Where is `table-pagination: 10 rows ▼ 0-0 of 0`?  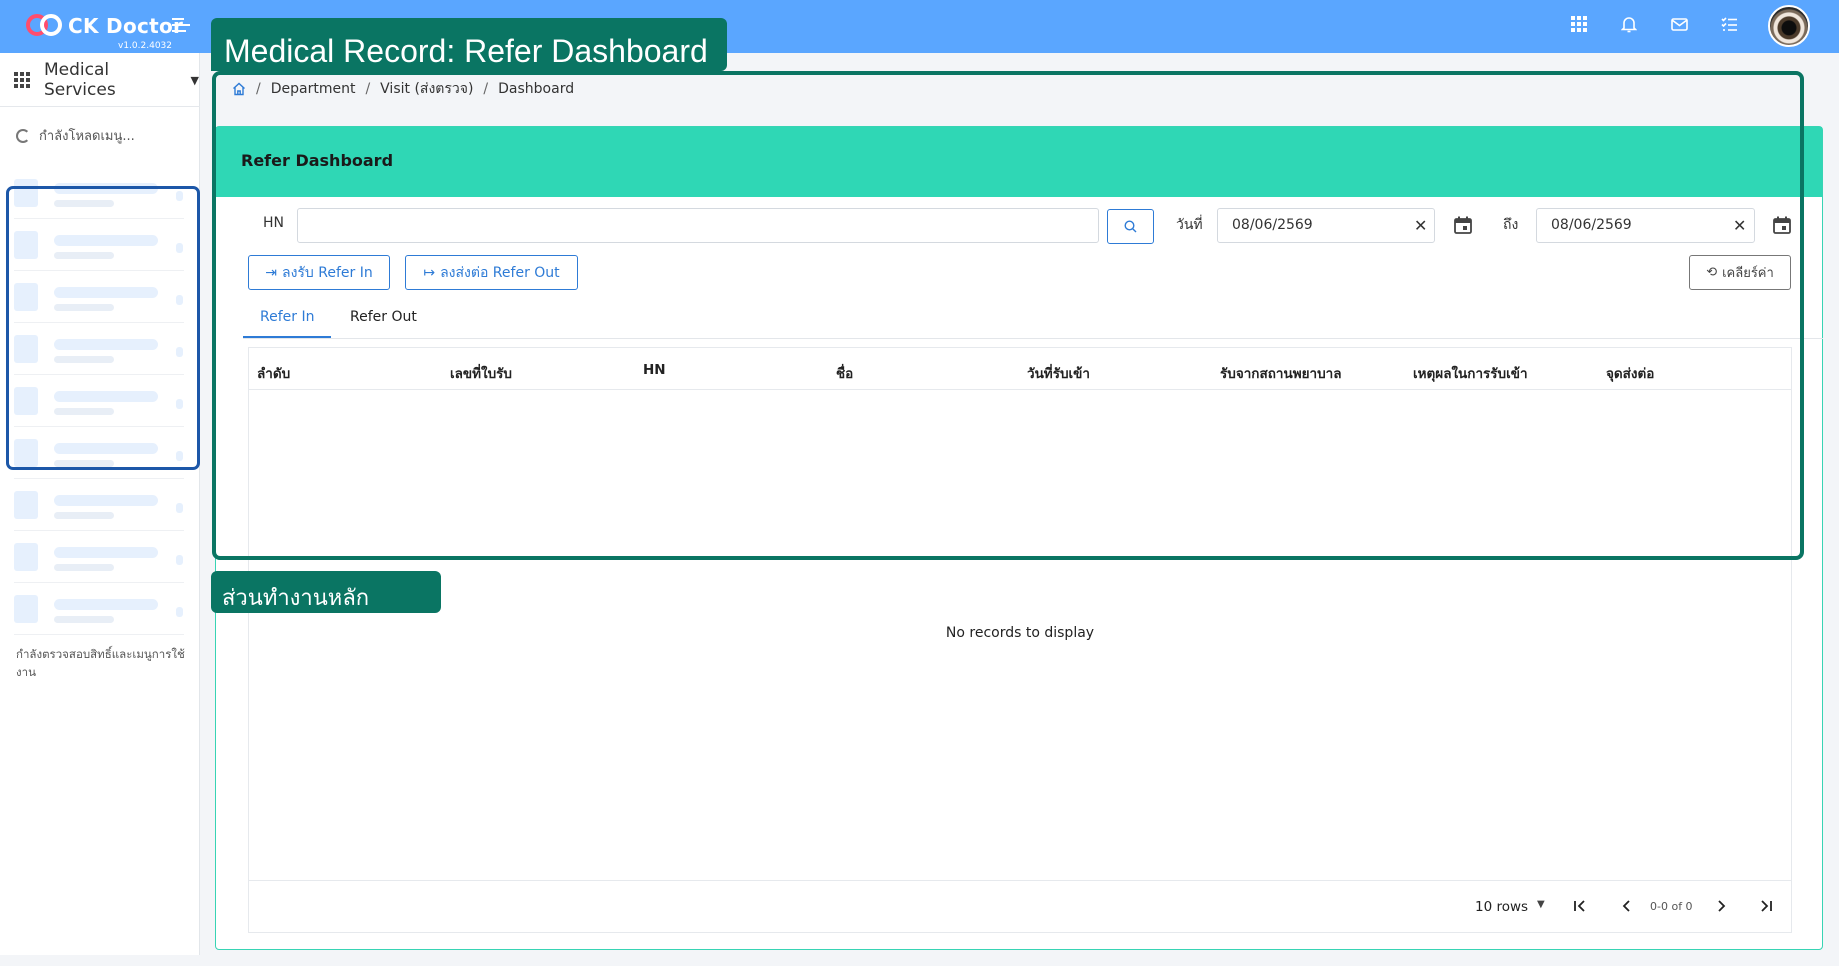 table-pagination: 10 rows ▼ 0-0 of 0 is located at coordinates (1020, 907).